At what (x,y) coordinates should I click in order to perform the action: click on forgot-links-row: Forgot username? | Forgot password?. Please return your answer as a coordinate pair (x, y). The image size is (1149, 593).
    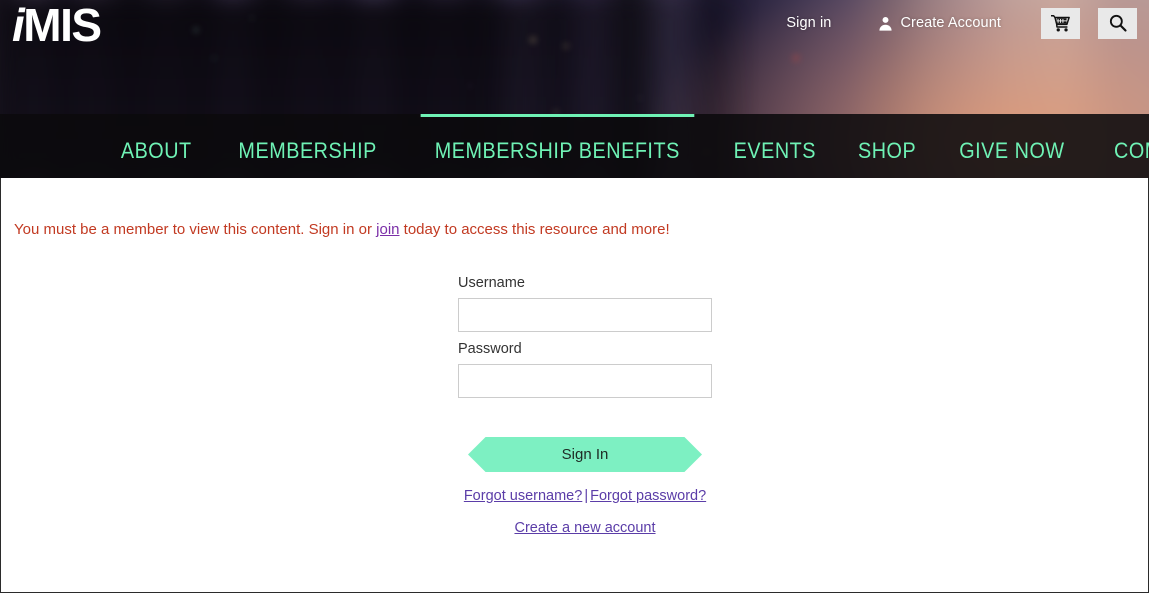
    Looking at the image, I should click on (585, 496).